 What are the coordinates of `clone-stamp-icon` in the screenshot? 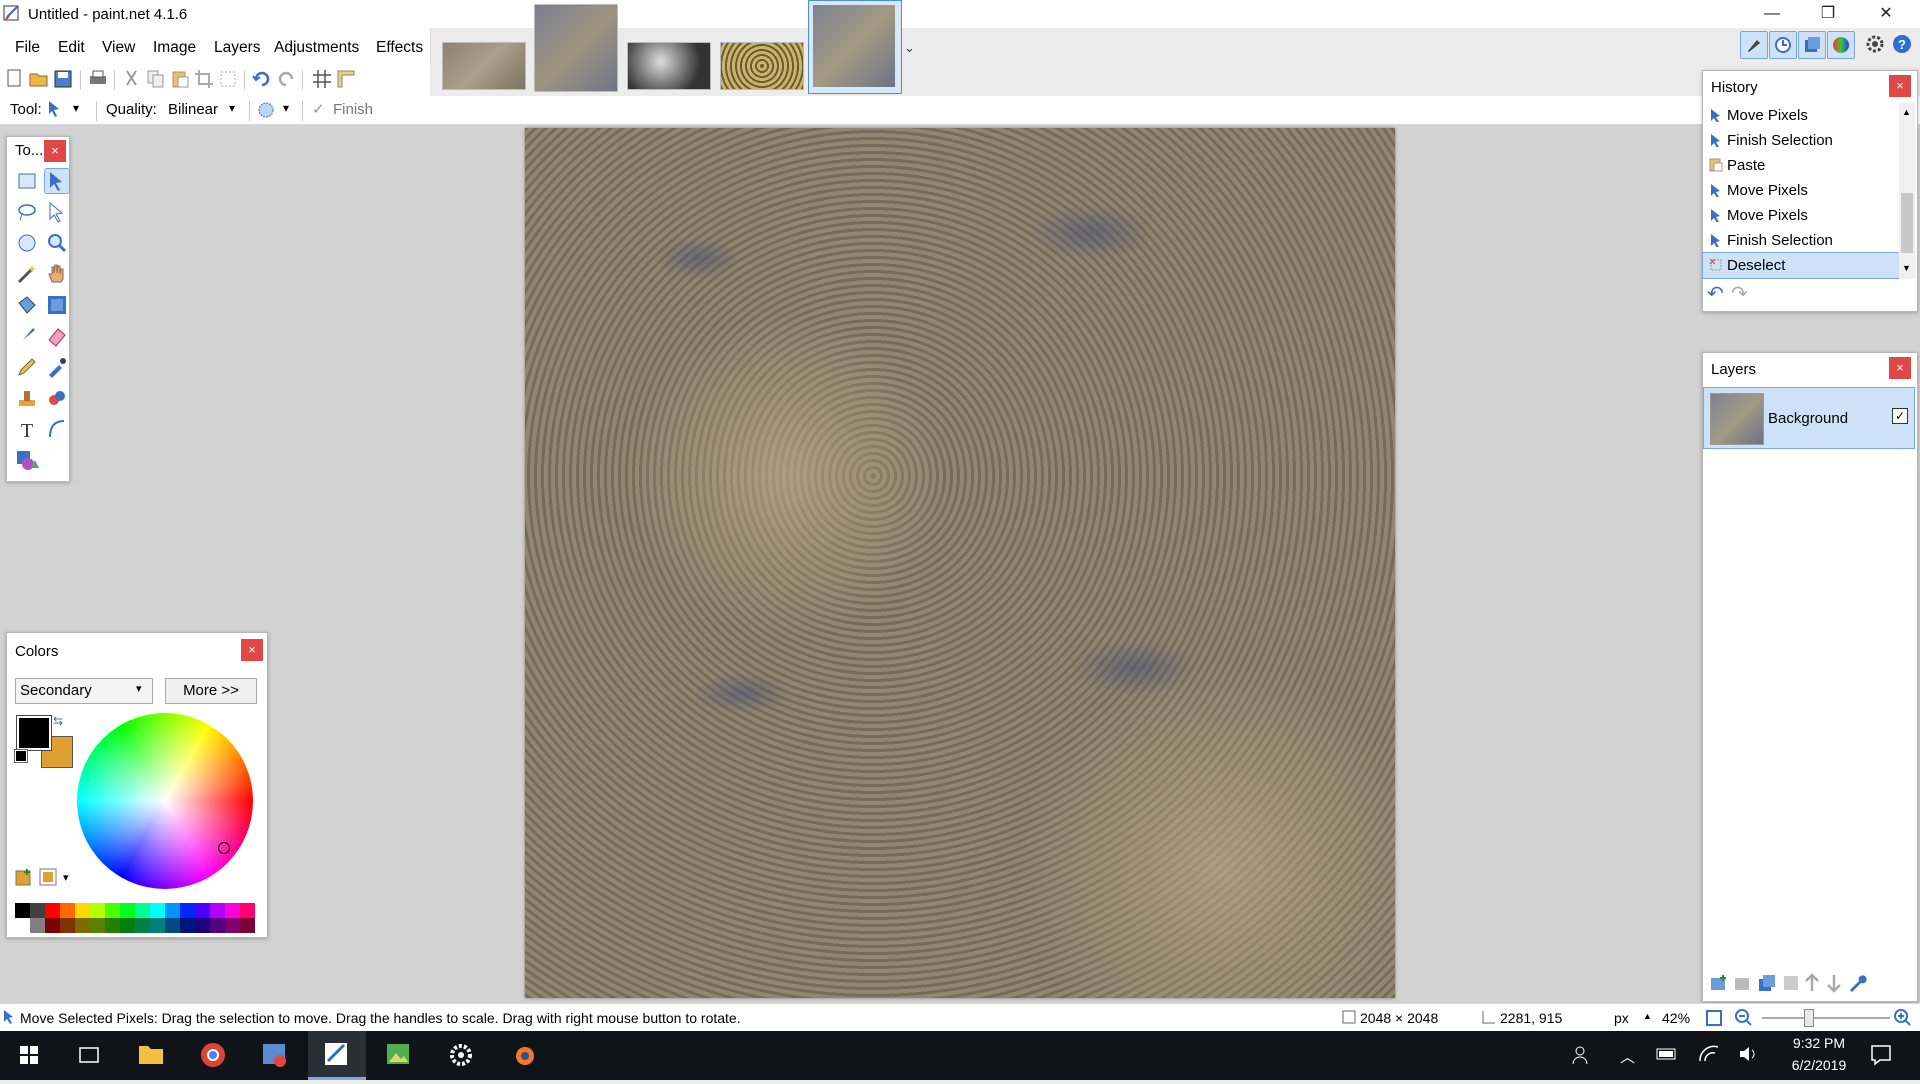 It's located at (27, 398).